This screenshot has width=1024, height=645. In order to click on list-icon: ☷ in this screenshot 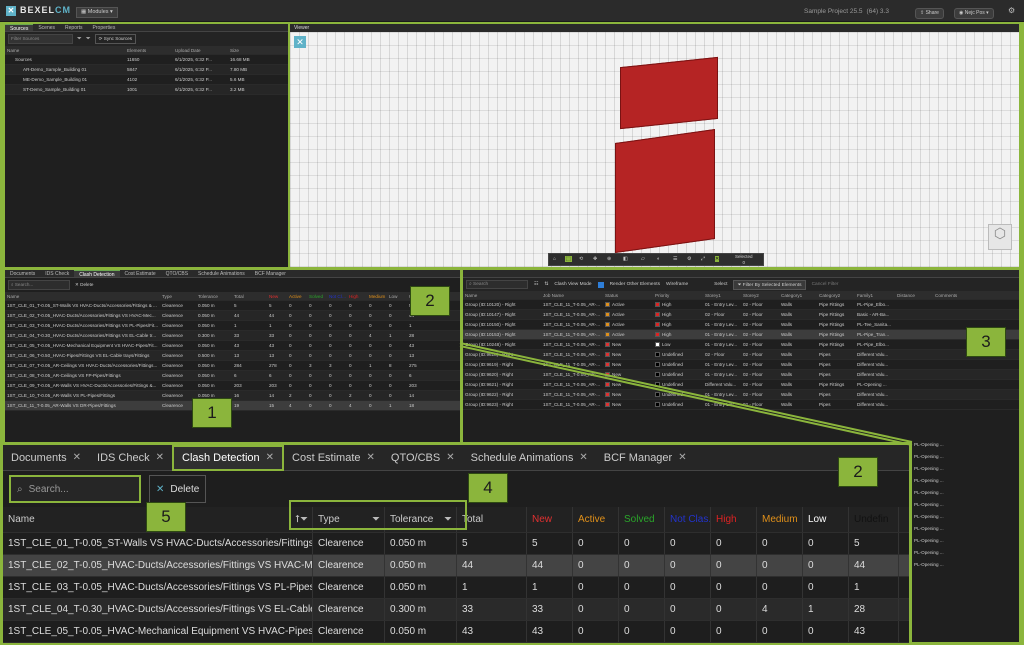, I will do `click(536, 284)`.